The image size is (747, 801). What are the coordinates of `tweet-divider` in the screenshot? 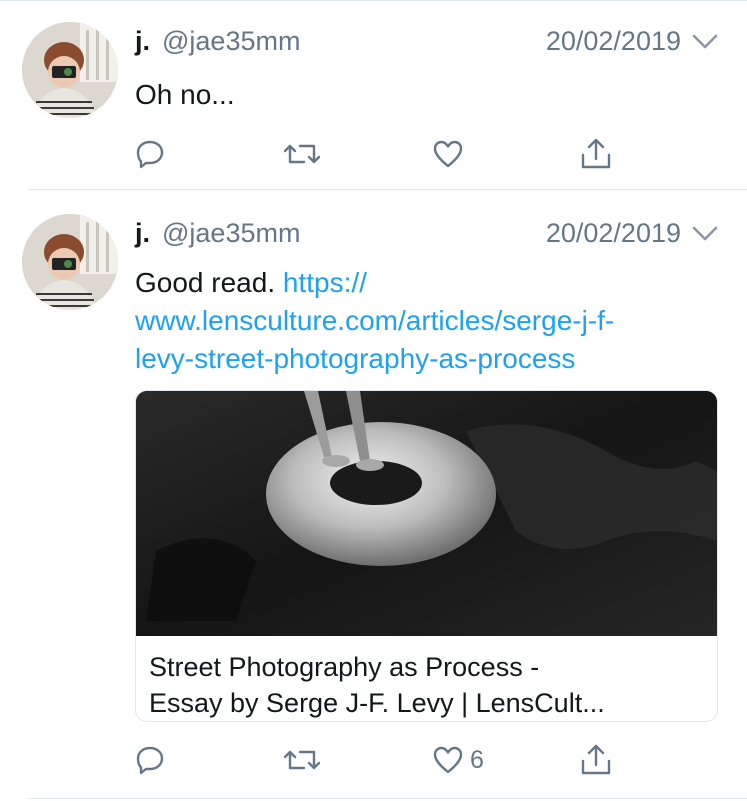 It's located at (387, 798).